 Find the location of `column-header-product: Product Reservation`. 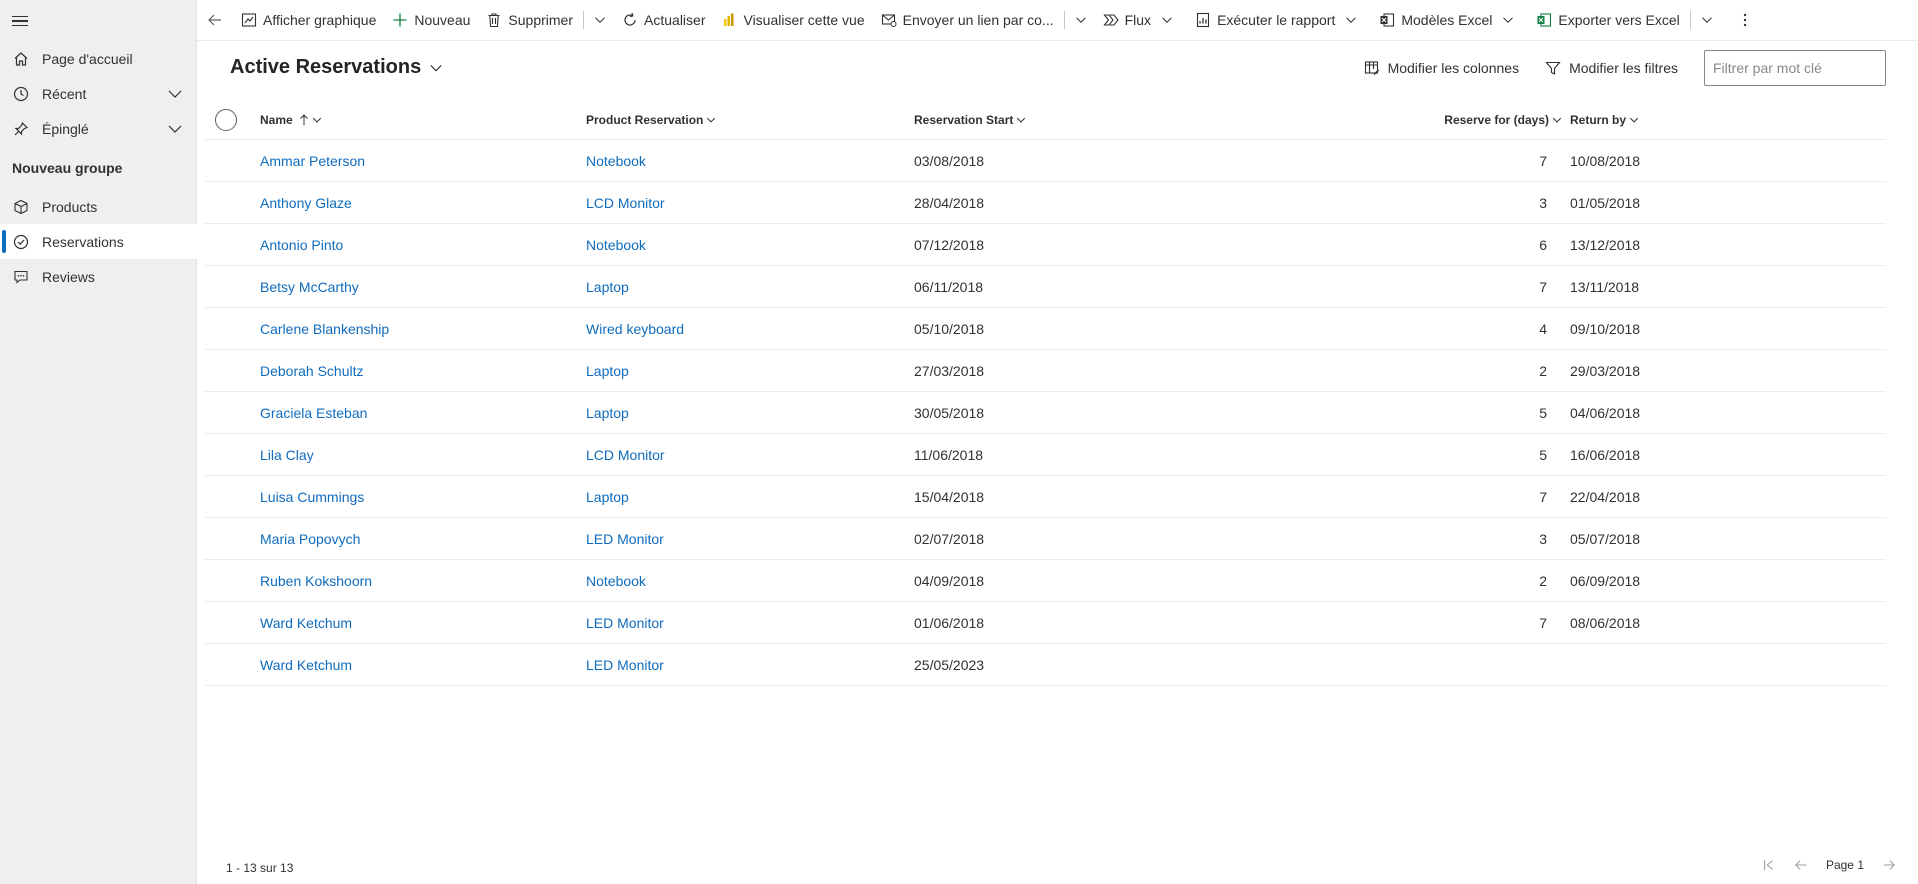

column-header-product: Product Reservation is located at coordinates (651, 120).